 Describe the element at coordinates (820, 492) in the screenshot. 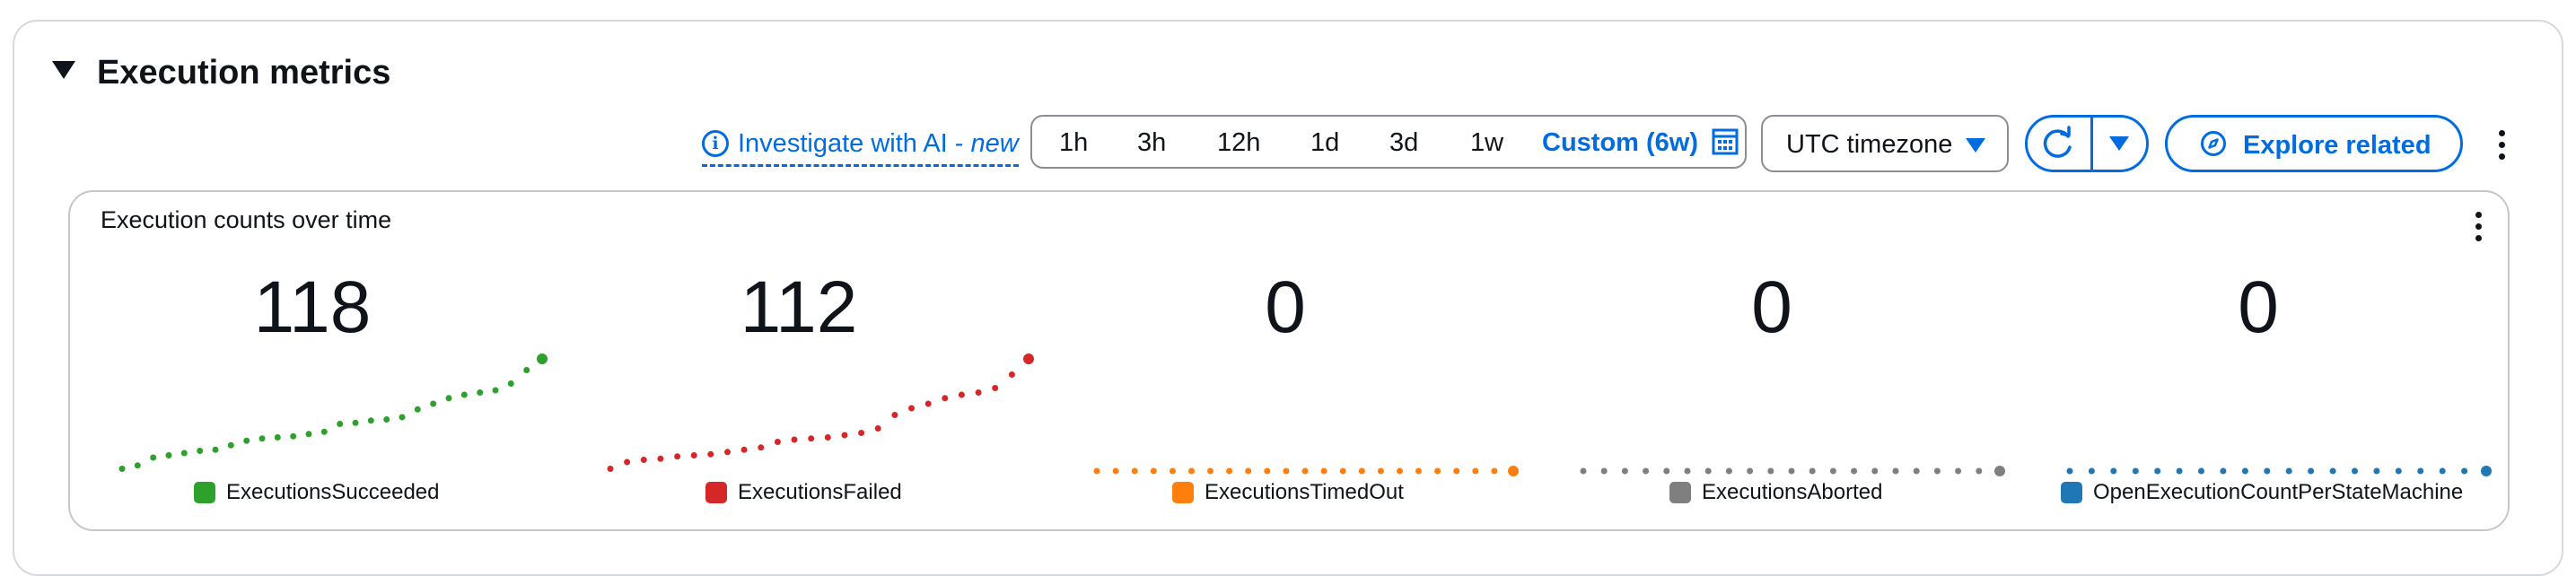

I see `legend-label-failed: ExecutionsFailed` at that location.